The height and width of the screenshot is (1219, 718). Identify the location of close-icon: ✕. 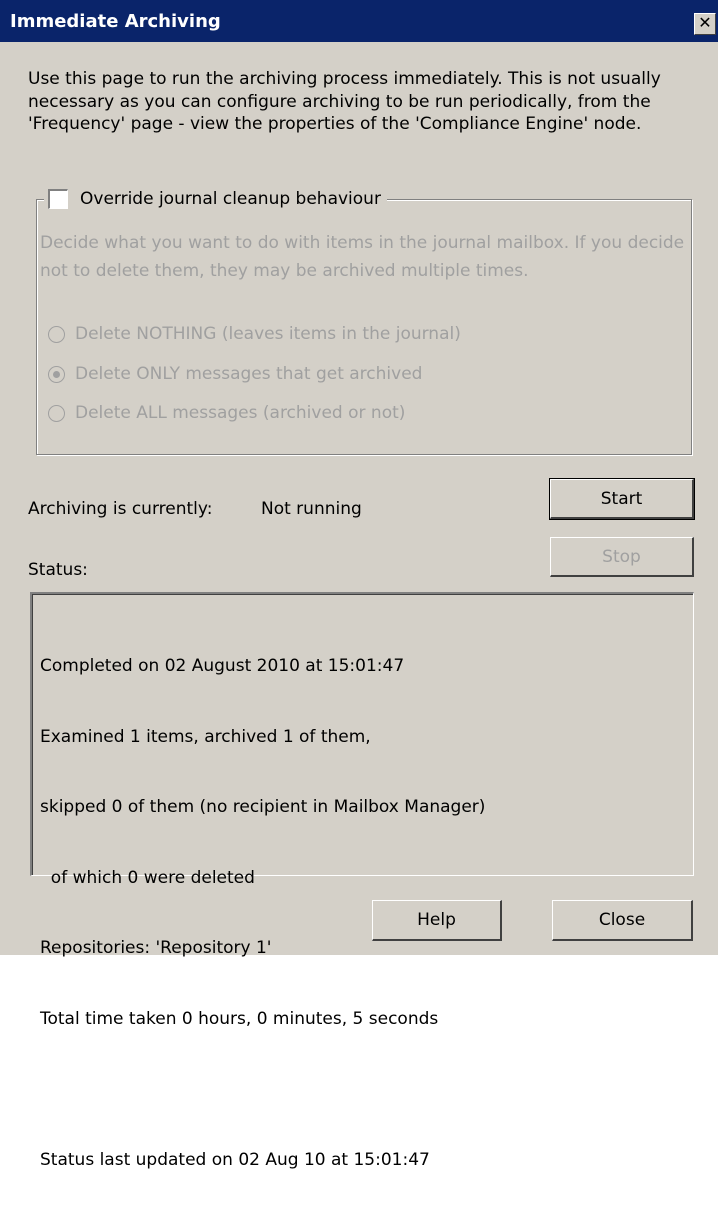
(705, 24).